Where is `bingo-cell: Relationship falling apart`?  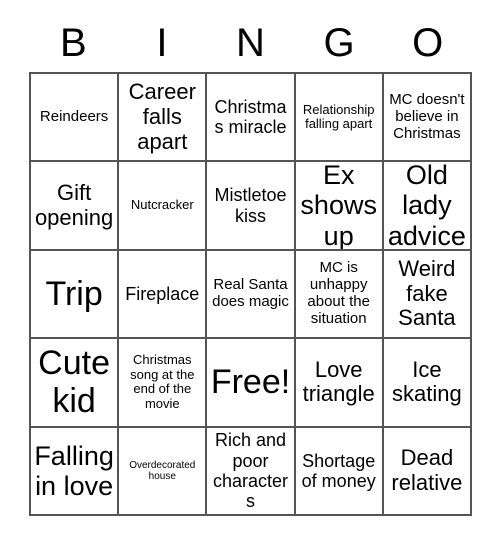 bingo-cell: Relationship falling apart is located at coordinates (339, 118).